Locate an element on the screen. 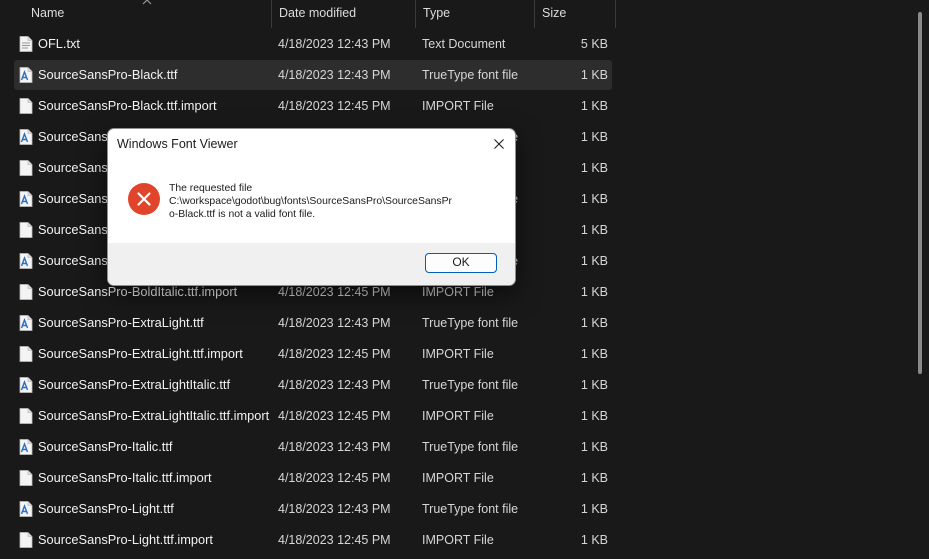 The image size is (929, 559). file-name: SourceSansPro-Black.ttf is located at coordinates (108, 74).